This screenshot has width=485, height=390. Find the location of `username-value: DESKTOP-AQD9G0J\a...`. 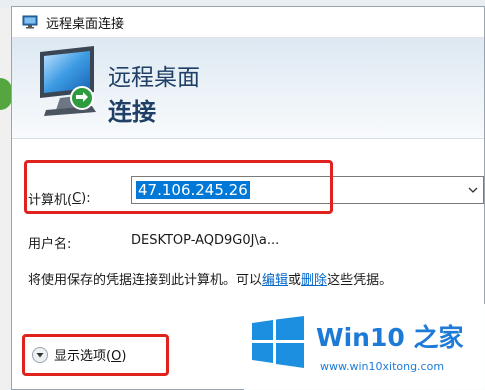

username-value: DESKTOP-AQD9G0J\a... is located at coordinates (205, 240).